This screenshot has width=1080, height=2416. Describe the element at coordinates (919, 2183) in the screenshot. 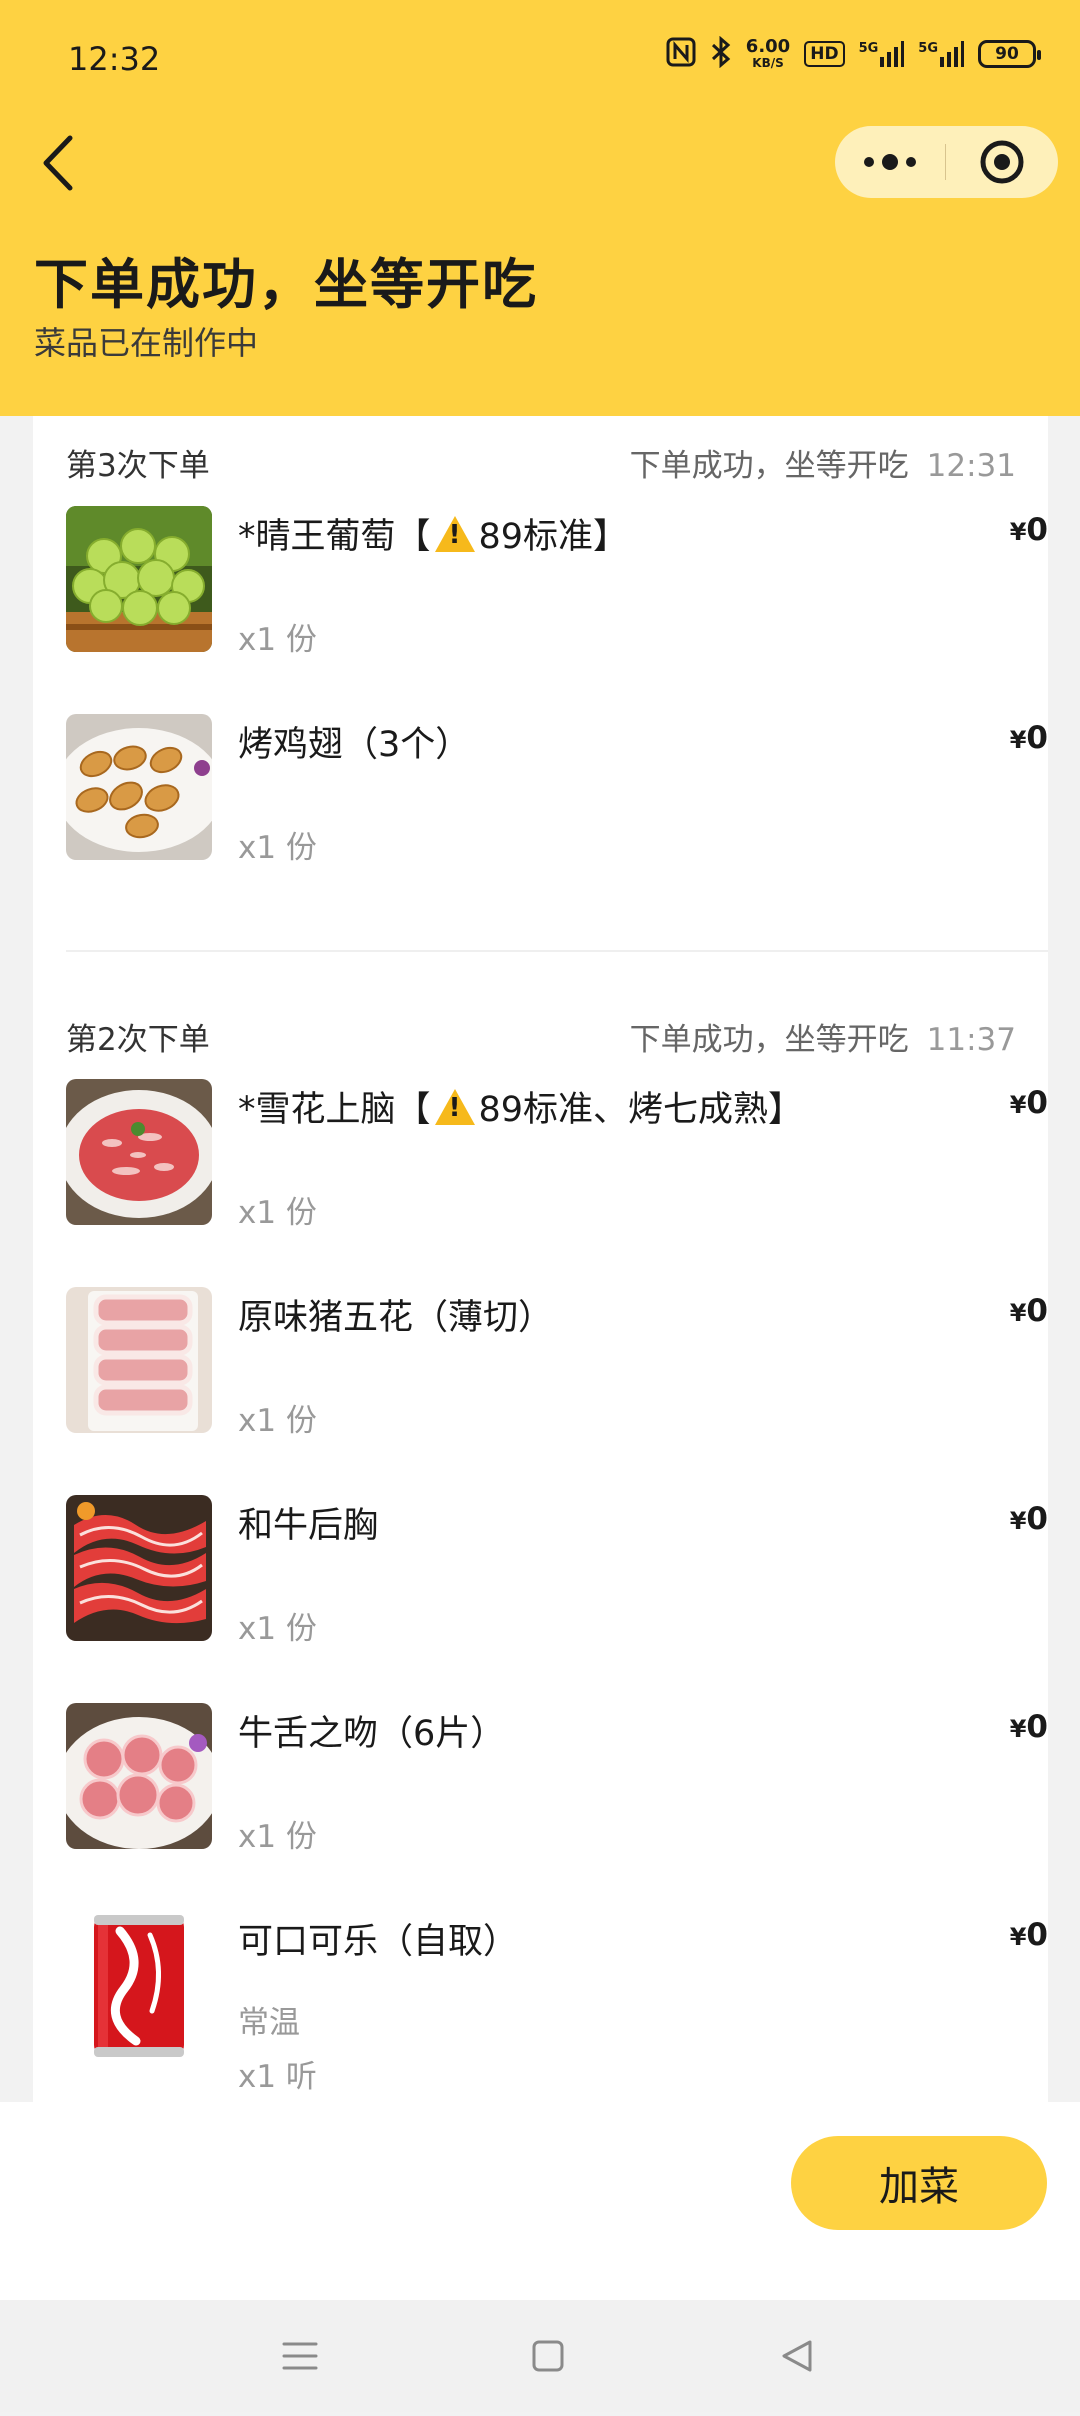

I see `add-dishes-button: 加菜` at that location.